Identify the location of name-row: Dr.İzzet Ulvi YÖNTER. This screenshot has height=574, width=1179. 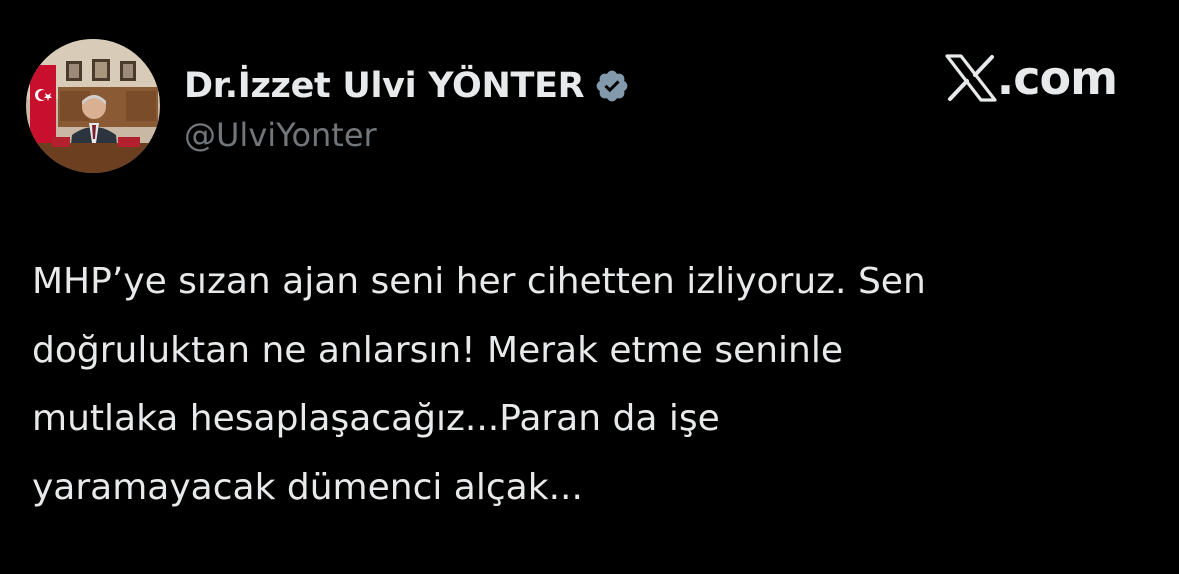
(407, 86).